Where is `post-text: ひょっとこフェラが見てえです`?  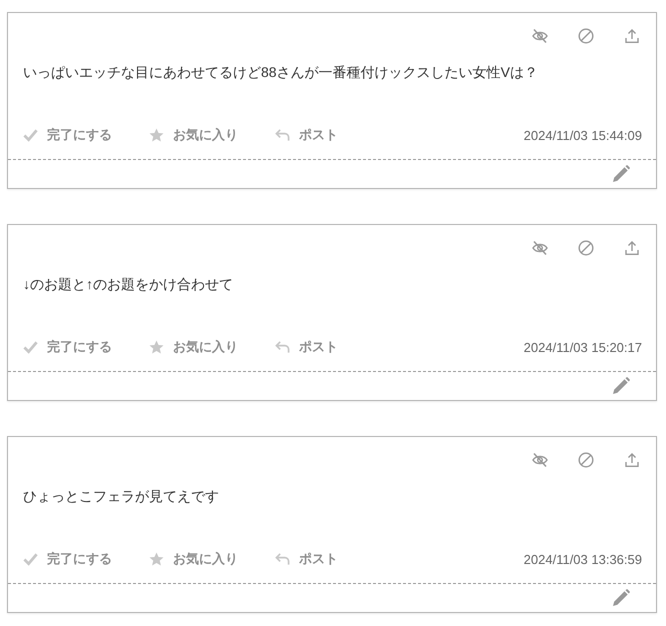
post-text: ひょっとこフェラが見てえです is located at coordinates (121, 496).